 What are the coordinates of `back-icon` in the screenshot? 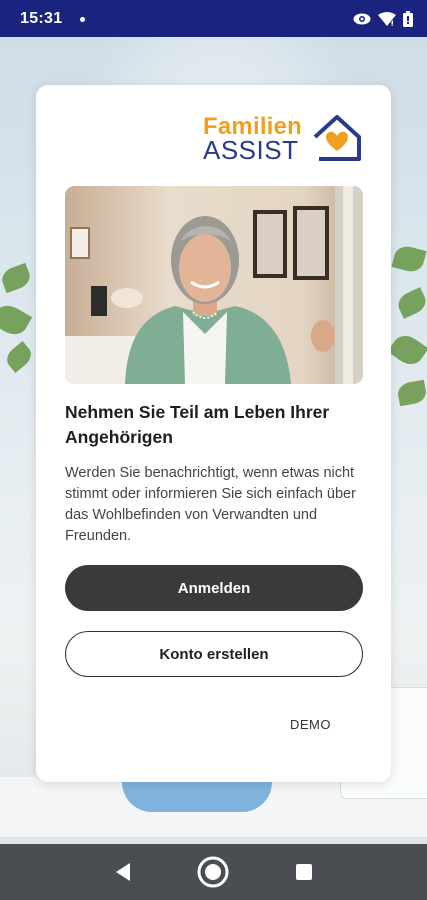 It's located at (123, 872).